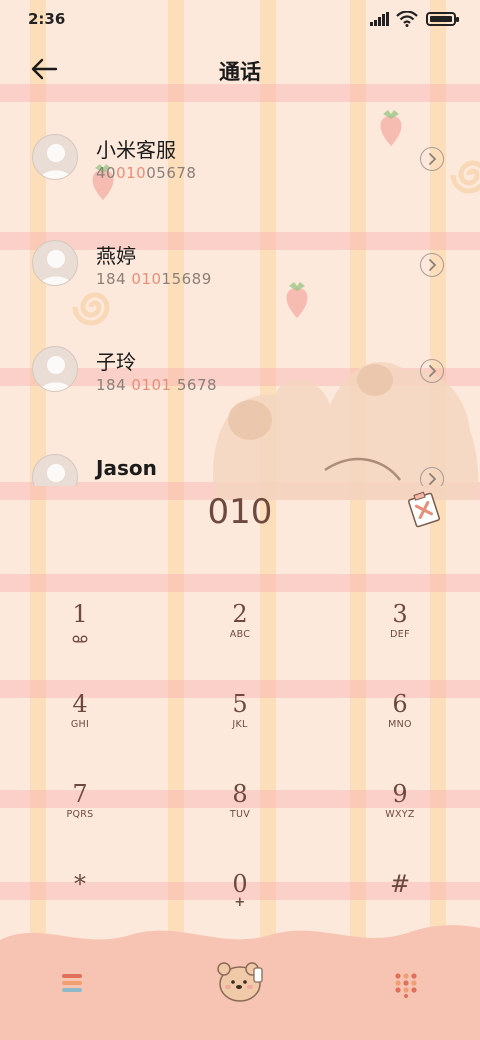 The width and height of the screenshot is (480, 1040). I want to click on key-1: 1, so click(80, 635).